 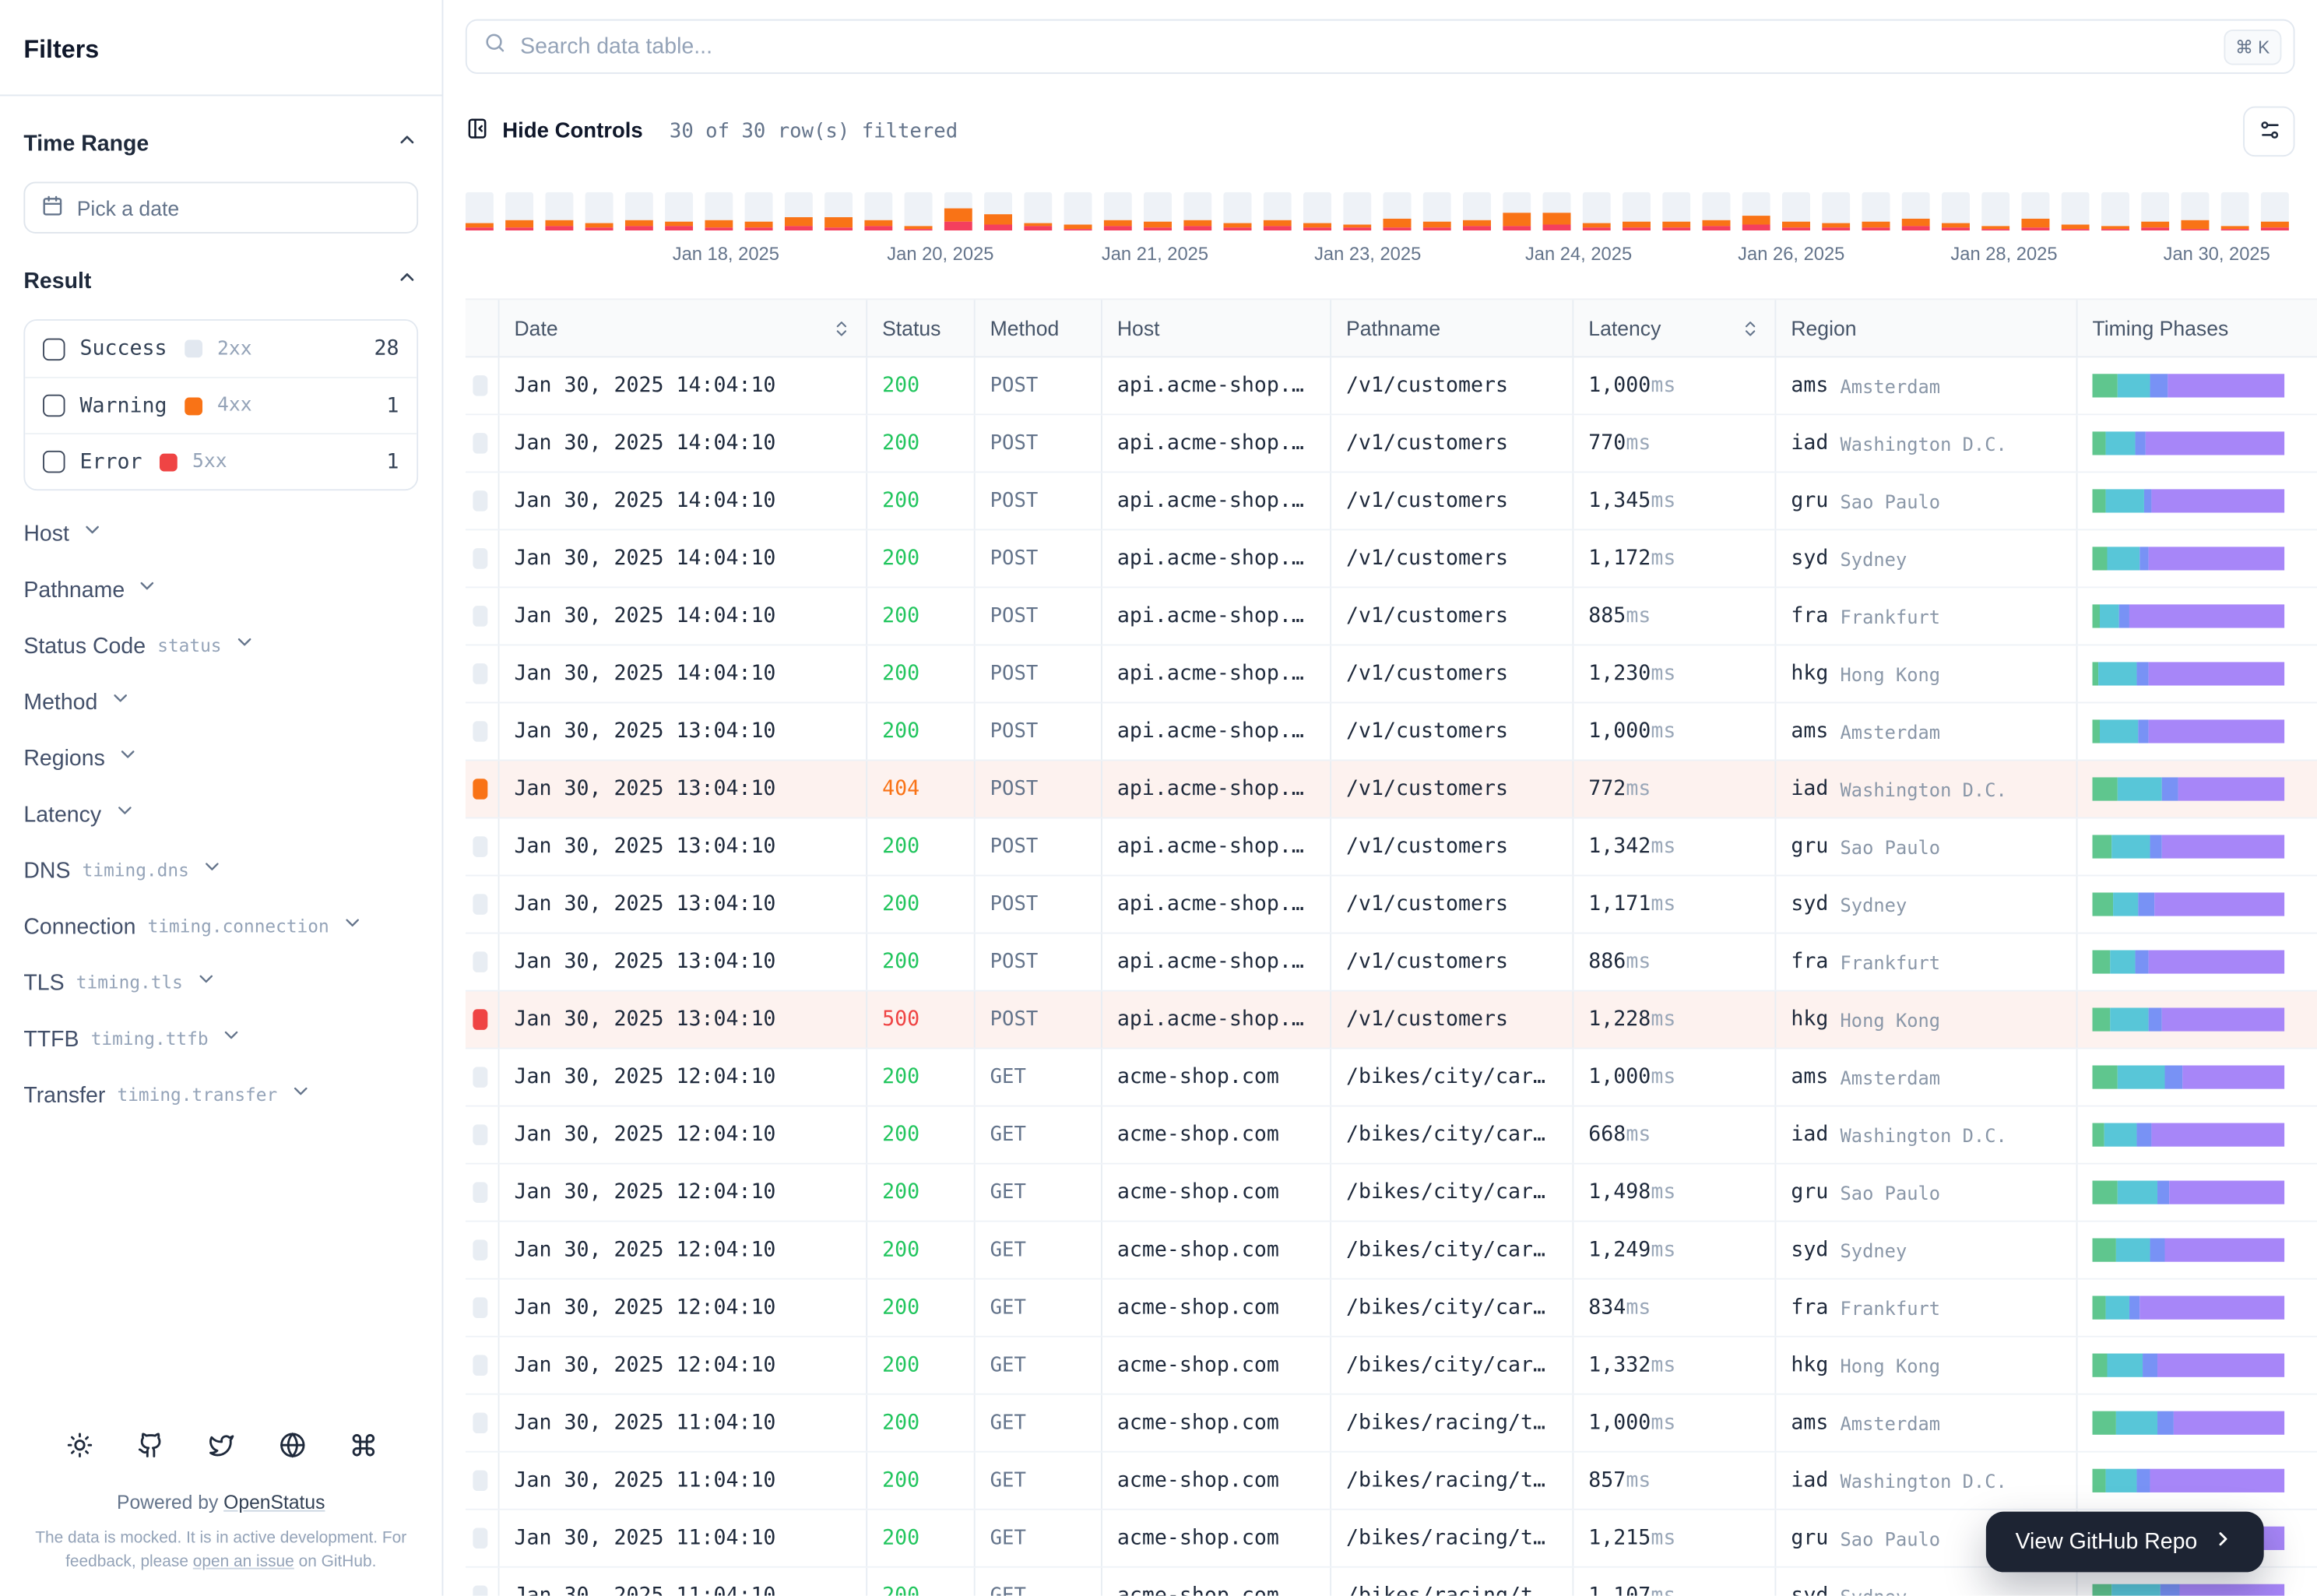 I want to click on openstatus-link: OpenStatus, so click(x=274, y=1502).